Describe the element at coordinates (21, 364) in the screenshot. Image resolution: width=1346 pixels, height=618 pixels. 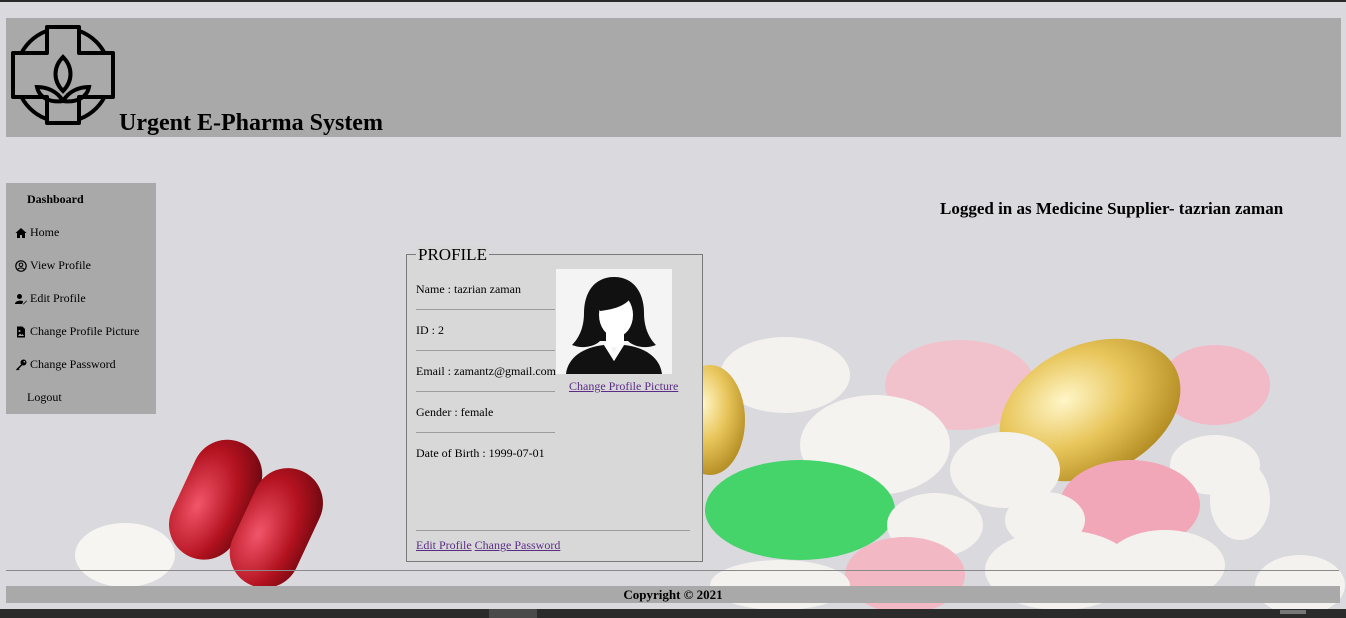
I see `key-icon` at that location.